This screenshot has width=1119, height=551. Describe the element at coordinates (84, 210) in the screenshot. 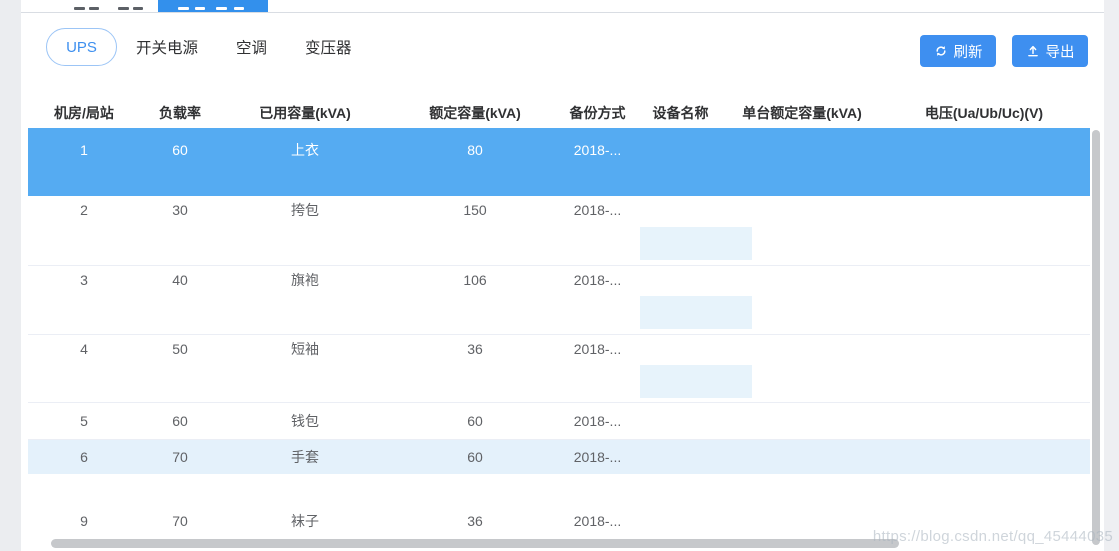

I see `cell-station: 2` at that location.